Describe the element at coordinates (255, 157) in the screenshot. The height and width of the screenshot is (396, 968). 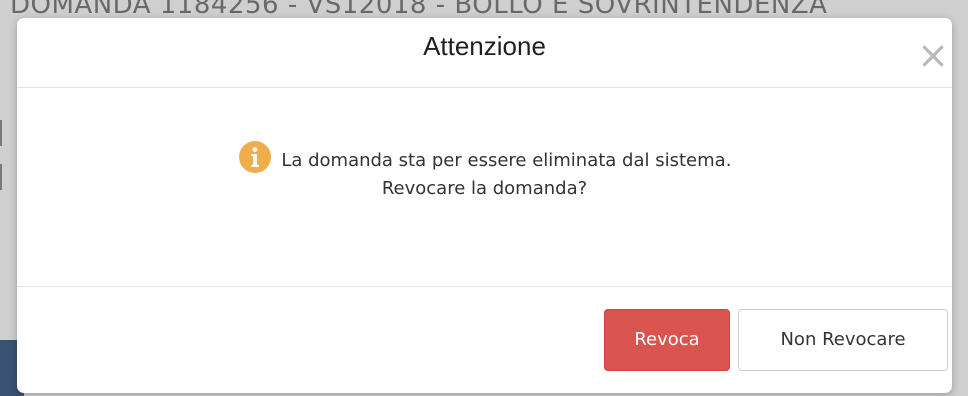
I see `info-icon` at that location.